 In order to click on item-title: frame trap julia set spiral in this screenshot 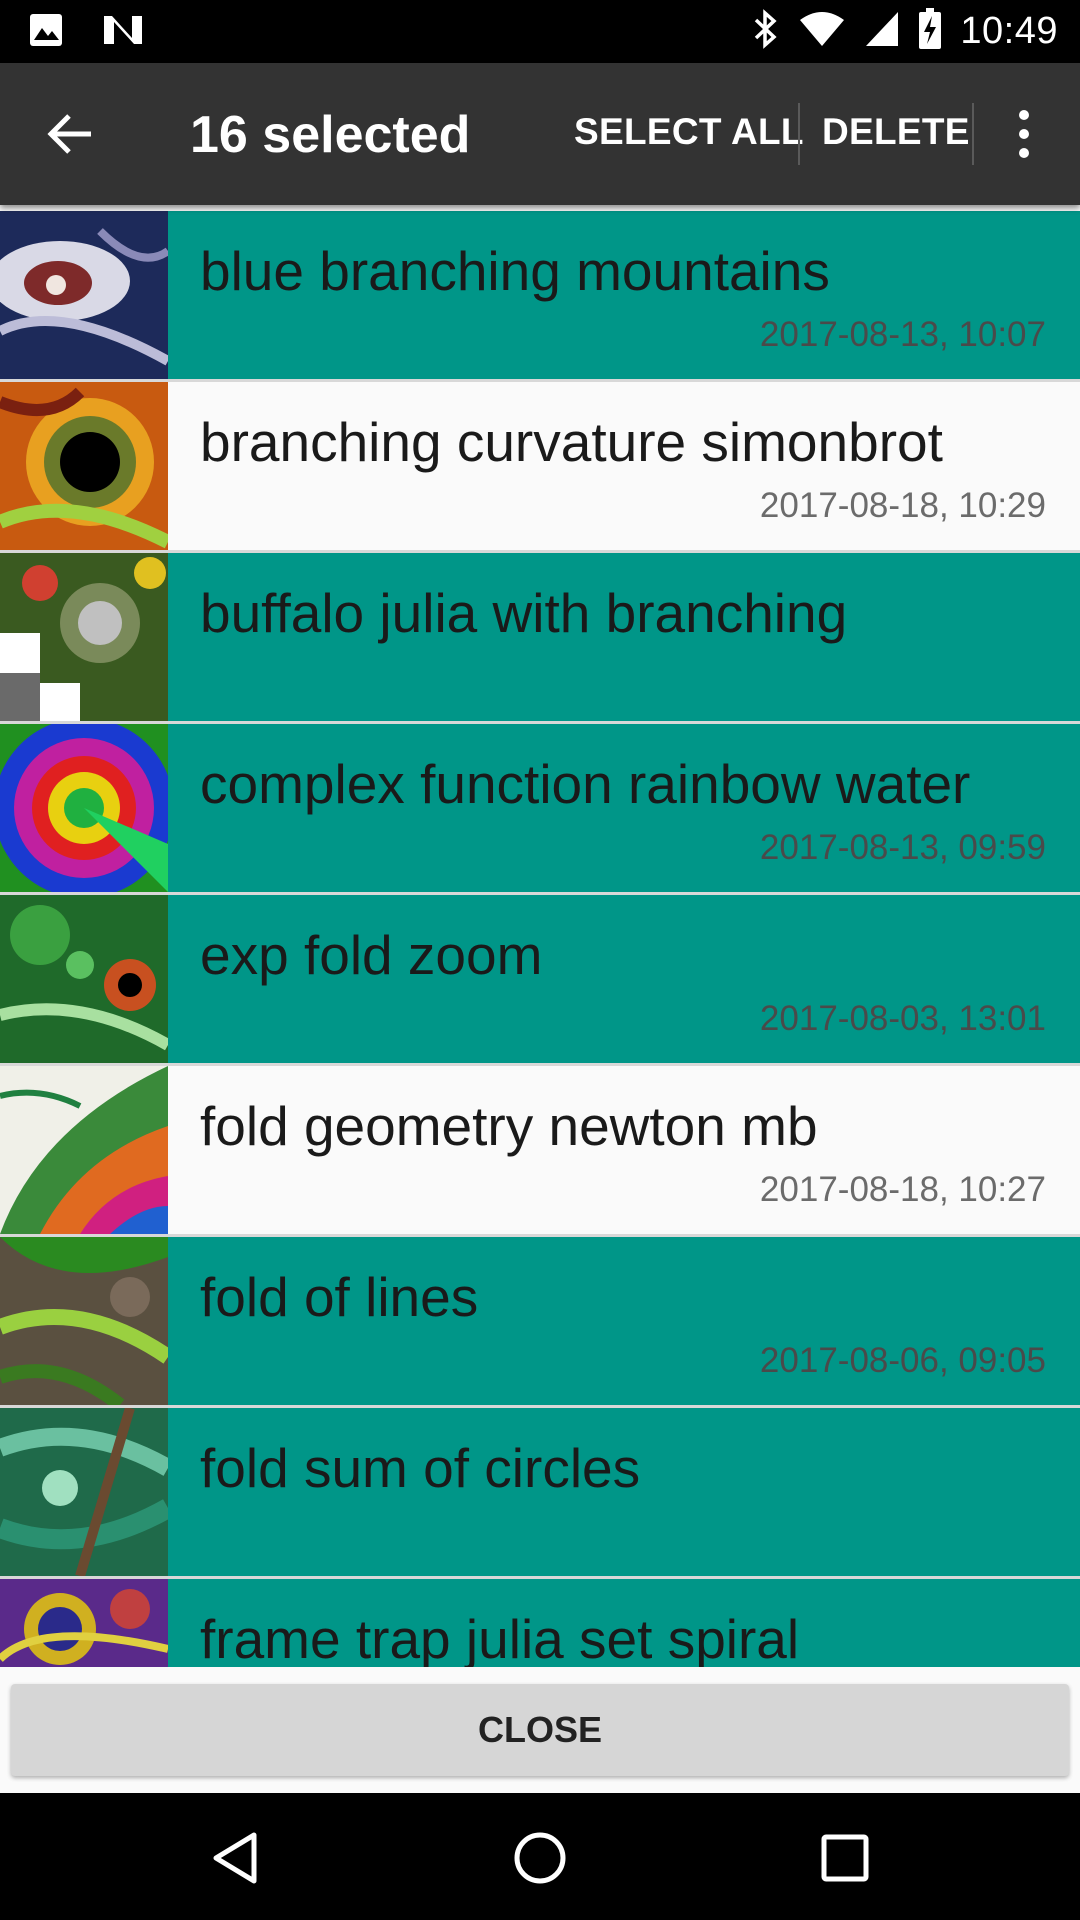, I will do `click(500, 1637)`.